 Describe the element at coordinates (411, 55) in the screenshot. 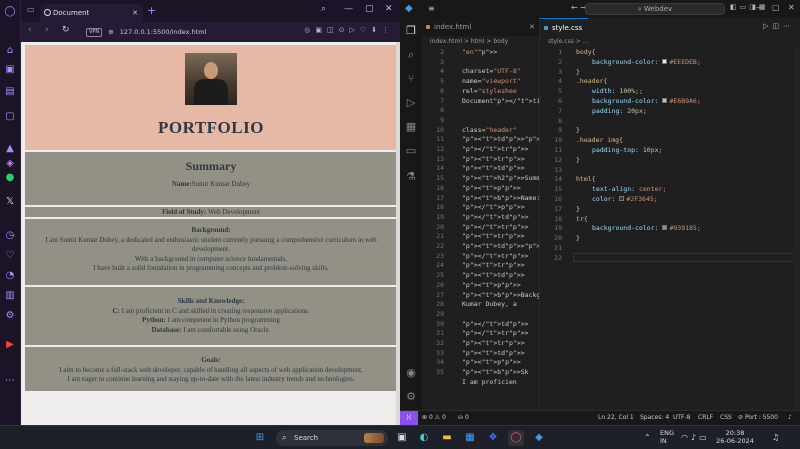

I see `search-icon: ⌕` at that location.